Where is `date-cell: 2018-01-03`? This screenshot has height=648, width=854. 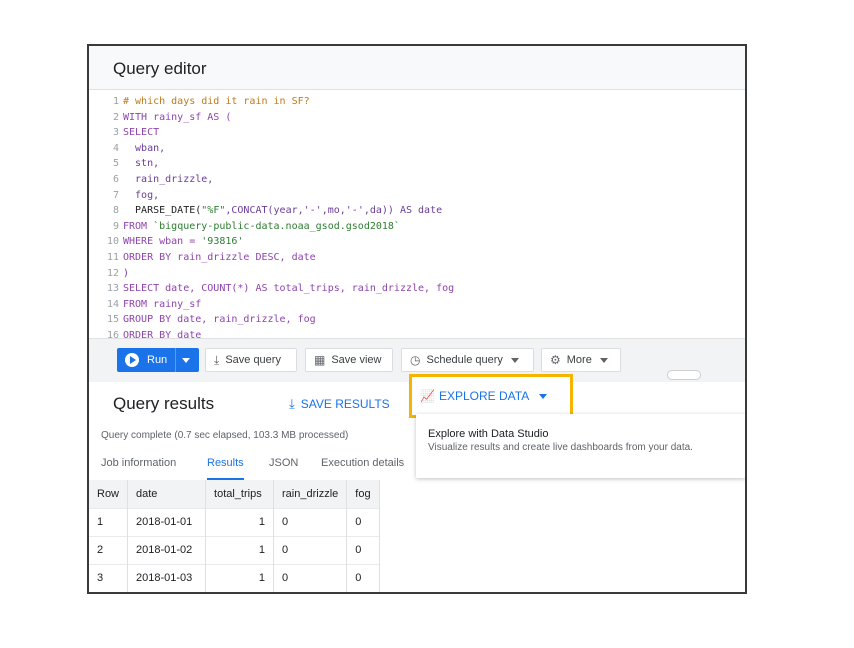
date-cell: 2018-01-03 is located at coordinates (167, 577).